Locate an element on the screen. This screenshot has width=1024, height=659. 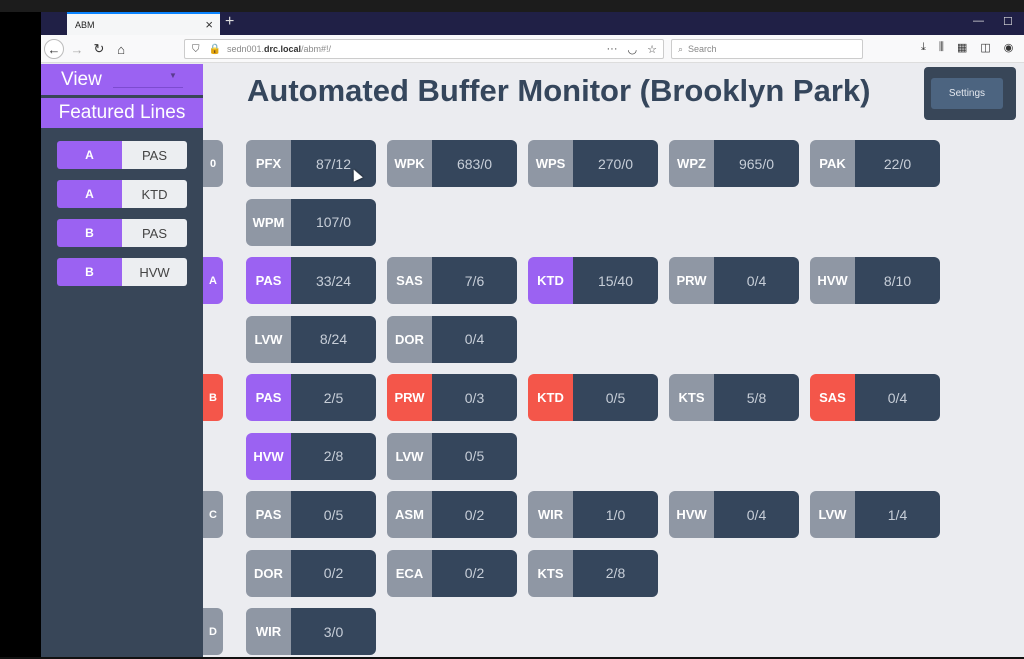
pocket-icon: ◡ is located at coordinates (633, 49).